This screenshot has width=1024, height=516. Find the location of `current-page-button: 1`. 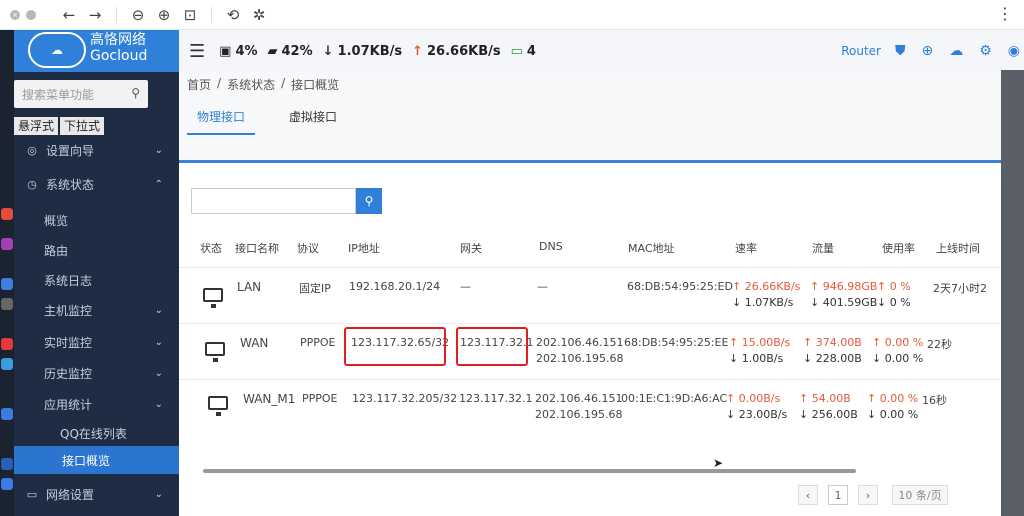

current-page-button: 1 is located at coordinates (838, 495).